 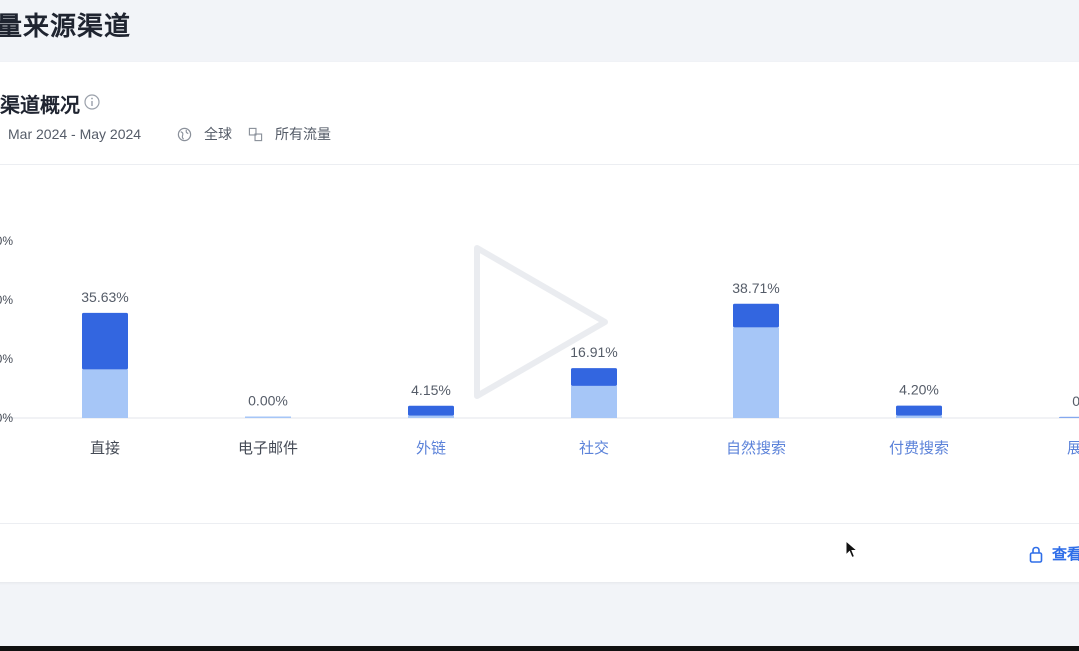 What do you see at coordinates (268, 448) in the screenshot?
I see `category-label: 电子邮件` at bounding box center [268, 448].